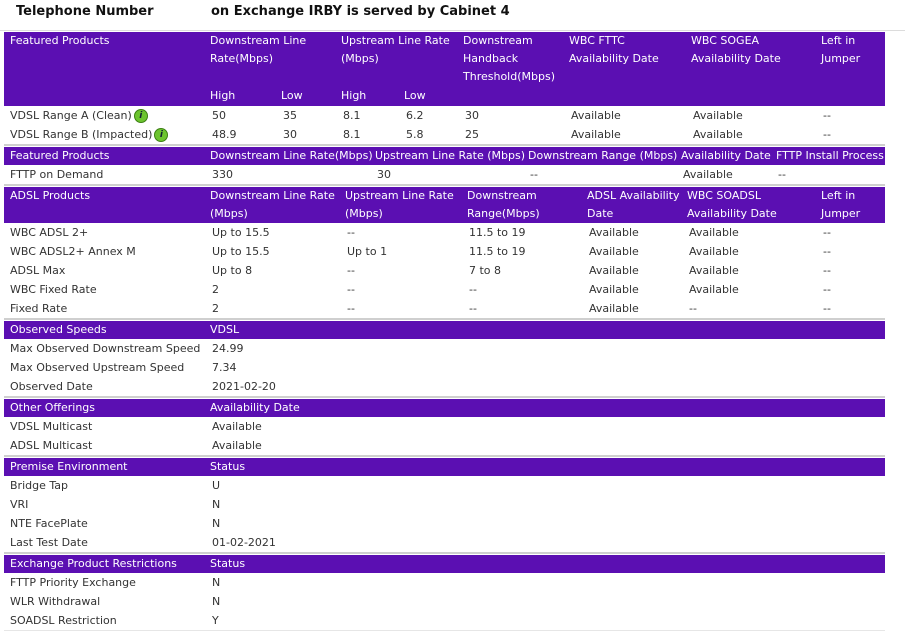 This screenshot has height=631, width=905. I want to click on cell: 2021-02-20, so click(244, 386).